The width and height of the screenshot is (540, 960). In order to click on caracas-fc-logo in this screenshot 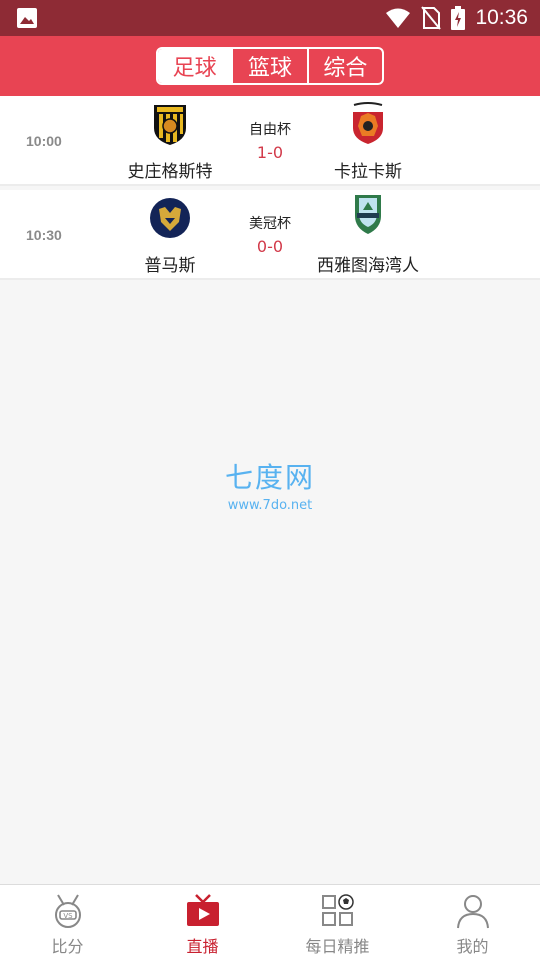, I will do `click(368, 123)`.